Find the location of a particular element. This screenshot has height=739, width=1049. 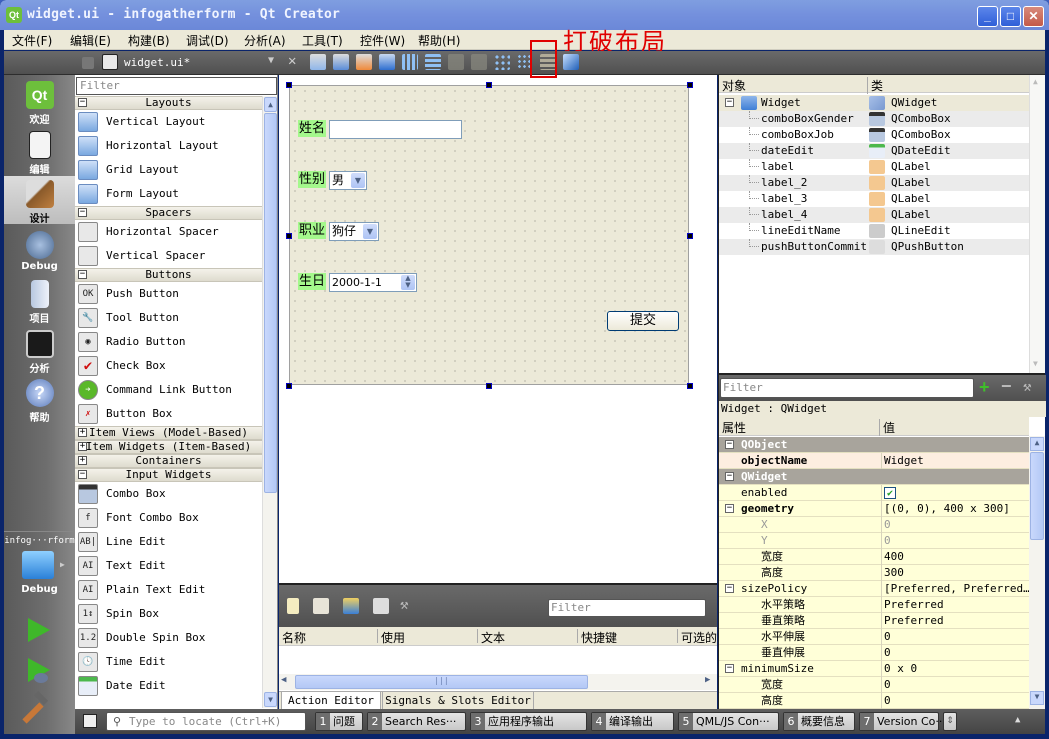

widget-item: OK Push Button is located at coordinates (168, 294).